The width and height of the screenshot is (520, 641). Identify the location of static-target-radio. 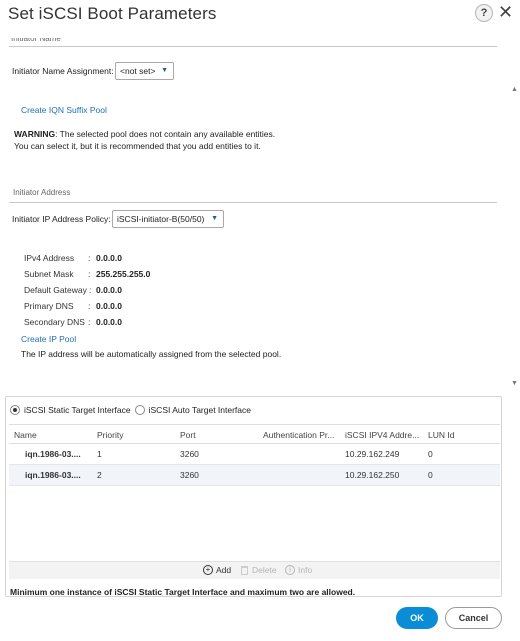
(15, 410).